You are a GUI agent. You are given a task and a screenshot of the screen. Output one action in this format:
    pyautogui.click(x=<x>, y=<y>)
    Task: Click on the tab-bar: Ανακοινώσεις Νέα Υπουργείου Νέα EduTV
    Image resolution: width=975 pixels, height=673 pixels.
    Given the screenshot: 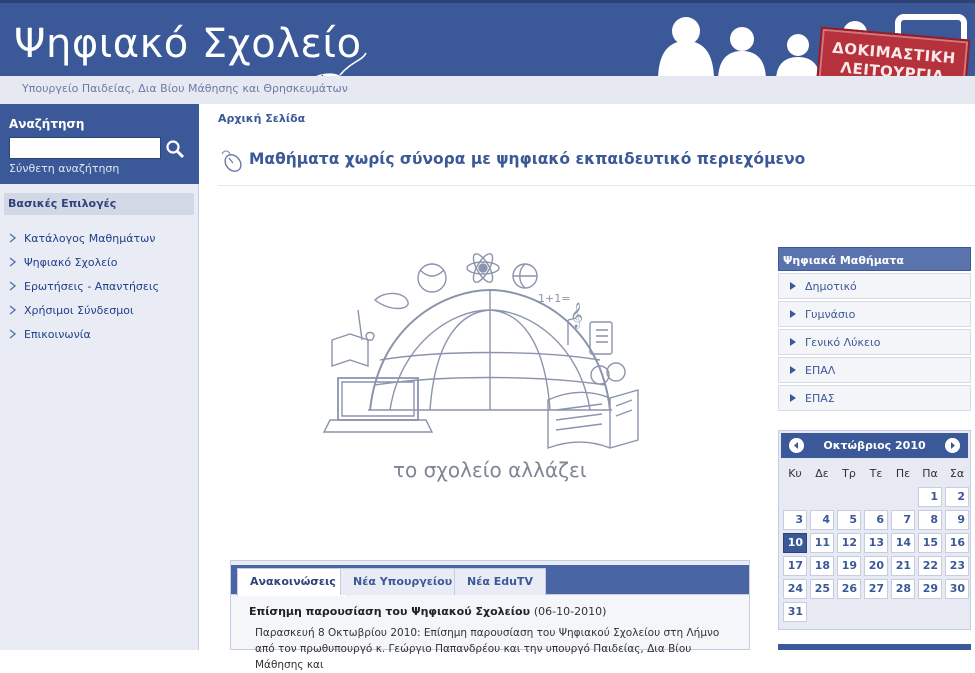 What is the action you would take?
    pyautogui.click(x=490, y=578)
    